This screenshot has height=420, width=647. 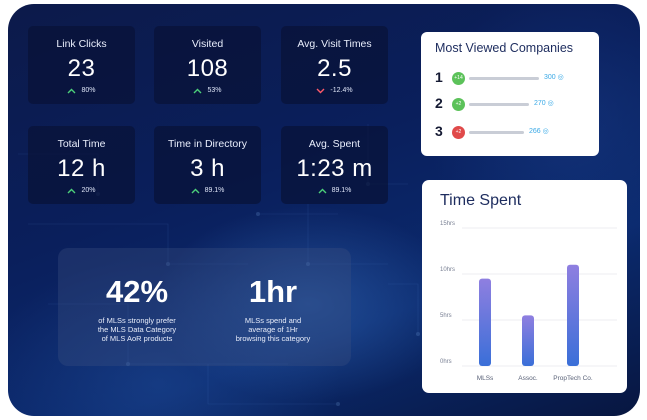 I want to click on insight-line: average of 1Hr, so click(x=273, y=329).